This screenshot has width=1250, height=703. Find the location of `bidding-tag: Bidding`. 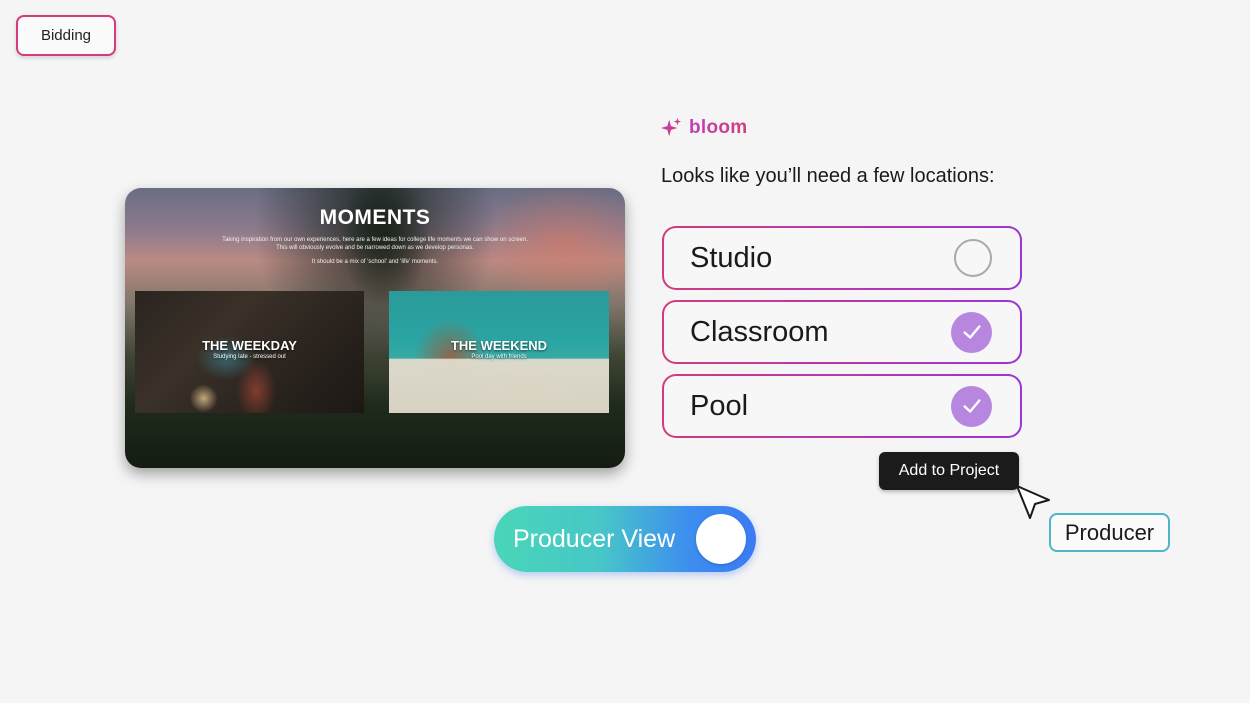

bidding-tag: Bidding is located at coordinates (66, 35).